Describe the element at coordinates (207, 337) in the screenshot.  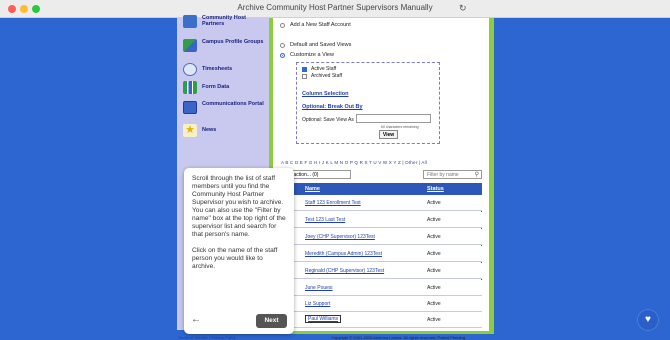
I see `footer-links: Terms of Service | Privacy Policy` at that location.